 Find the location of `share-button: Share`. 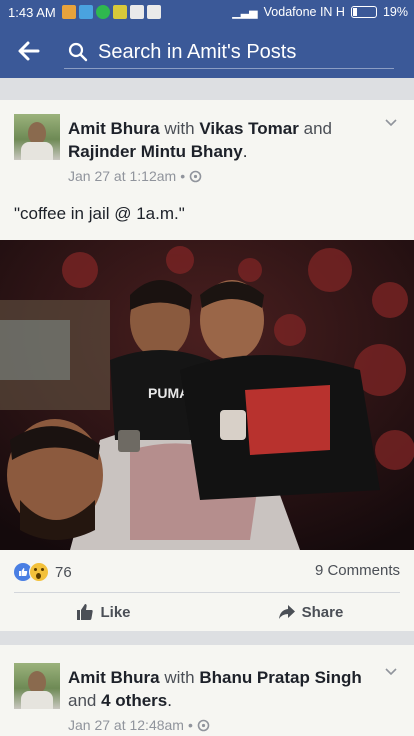

share-button: Share is located at coordinates (310, 612).